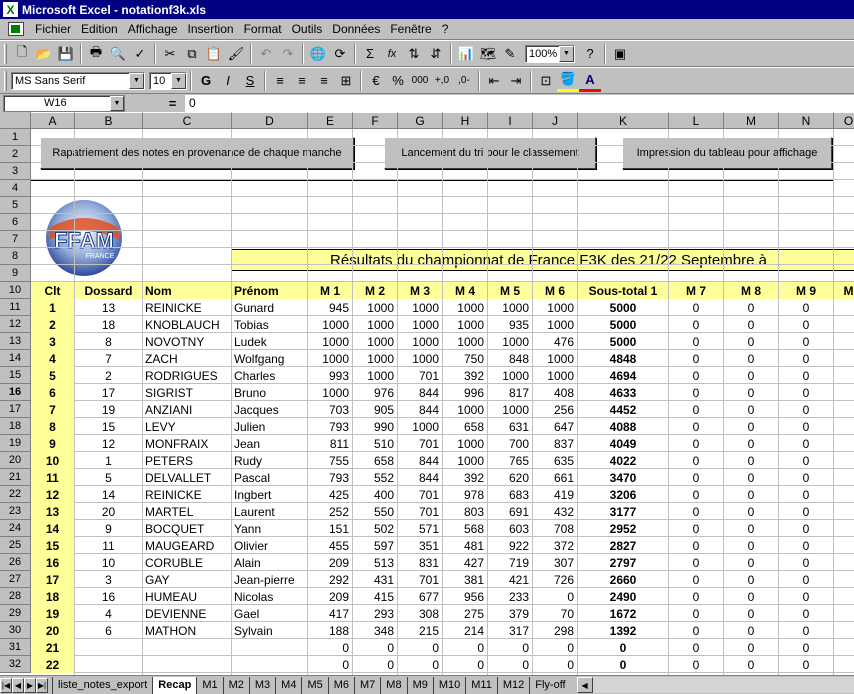  I want to click on chevron-down-icon: ▼, so click(566, 53).